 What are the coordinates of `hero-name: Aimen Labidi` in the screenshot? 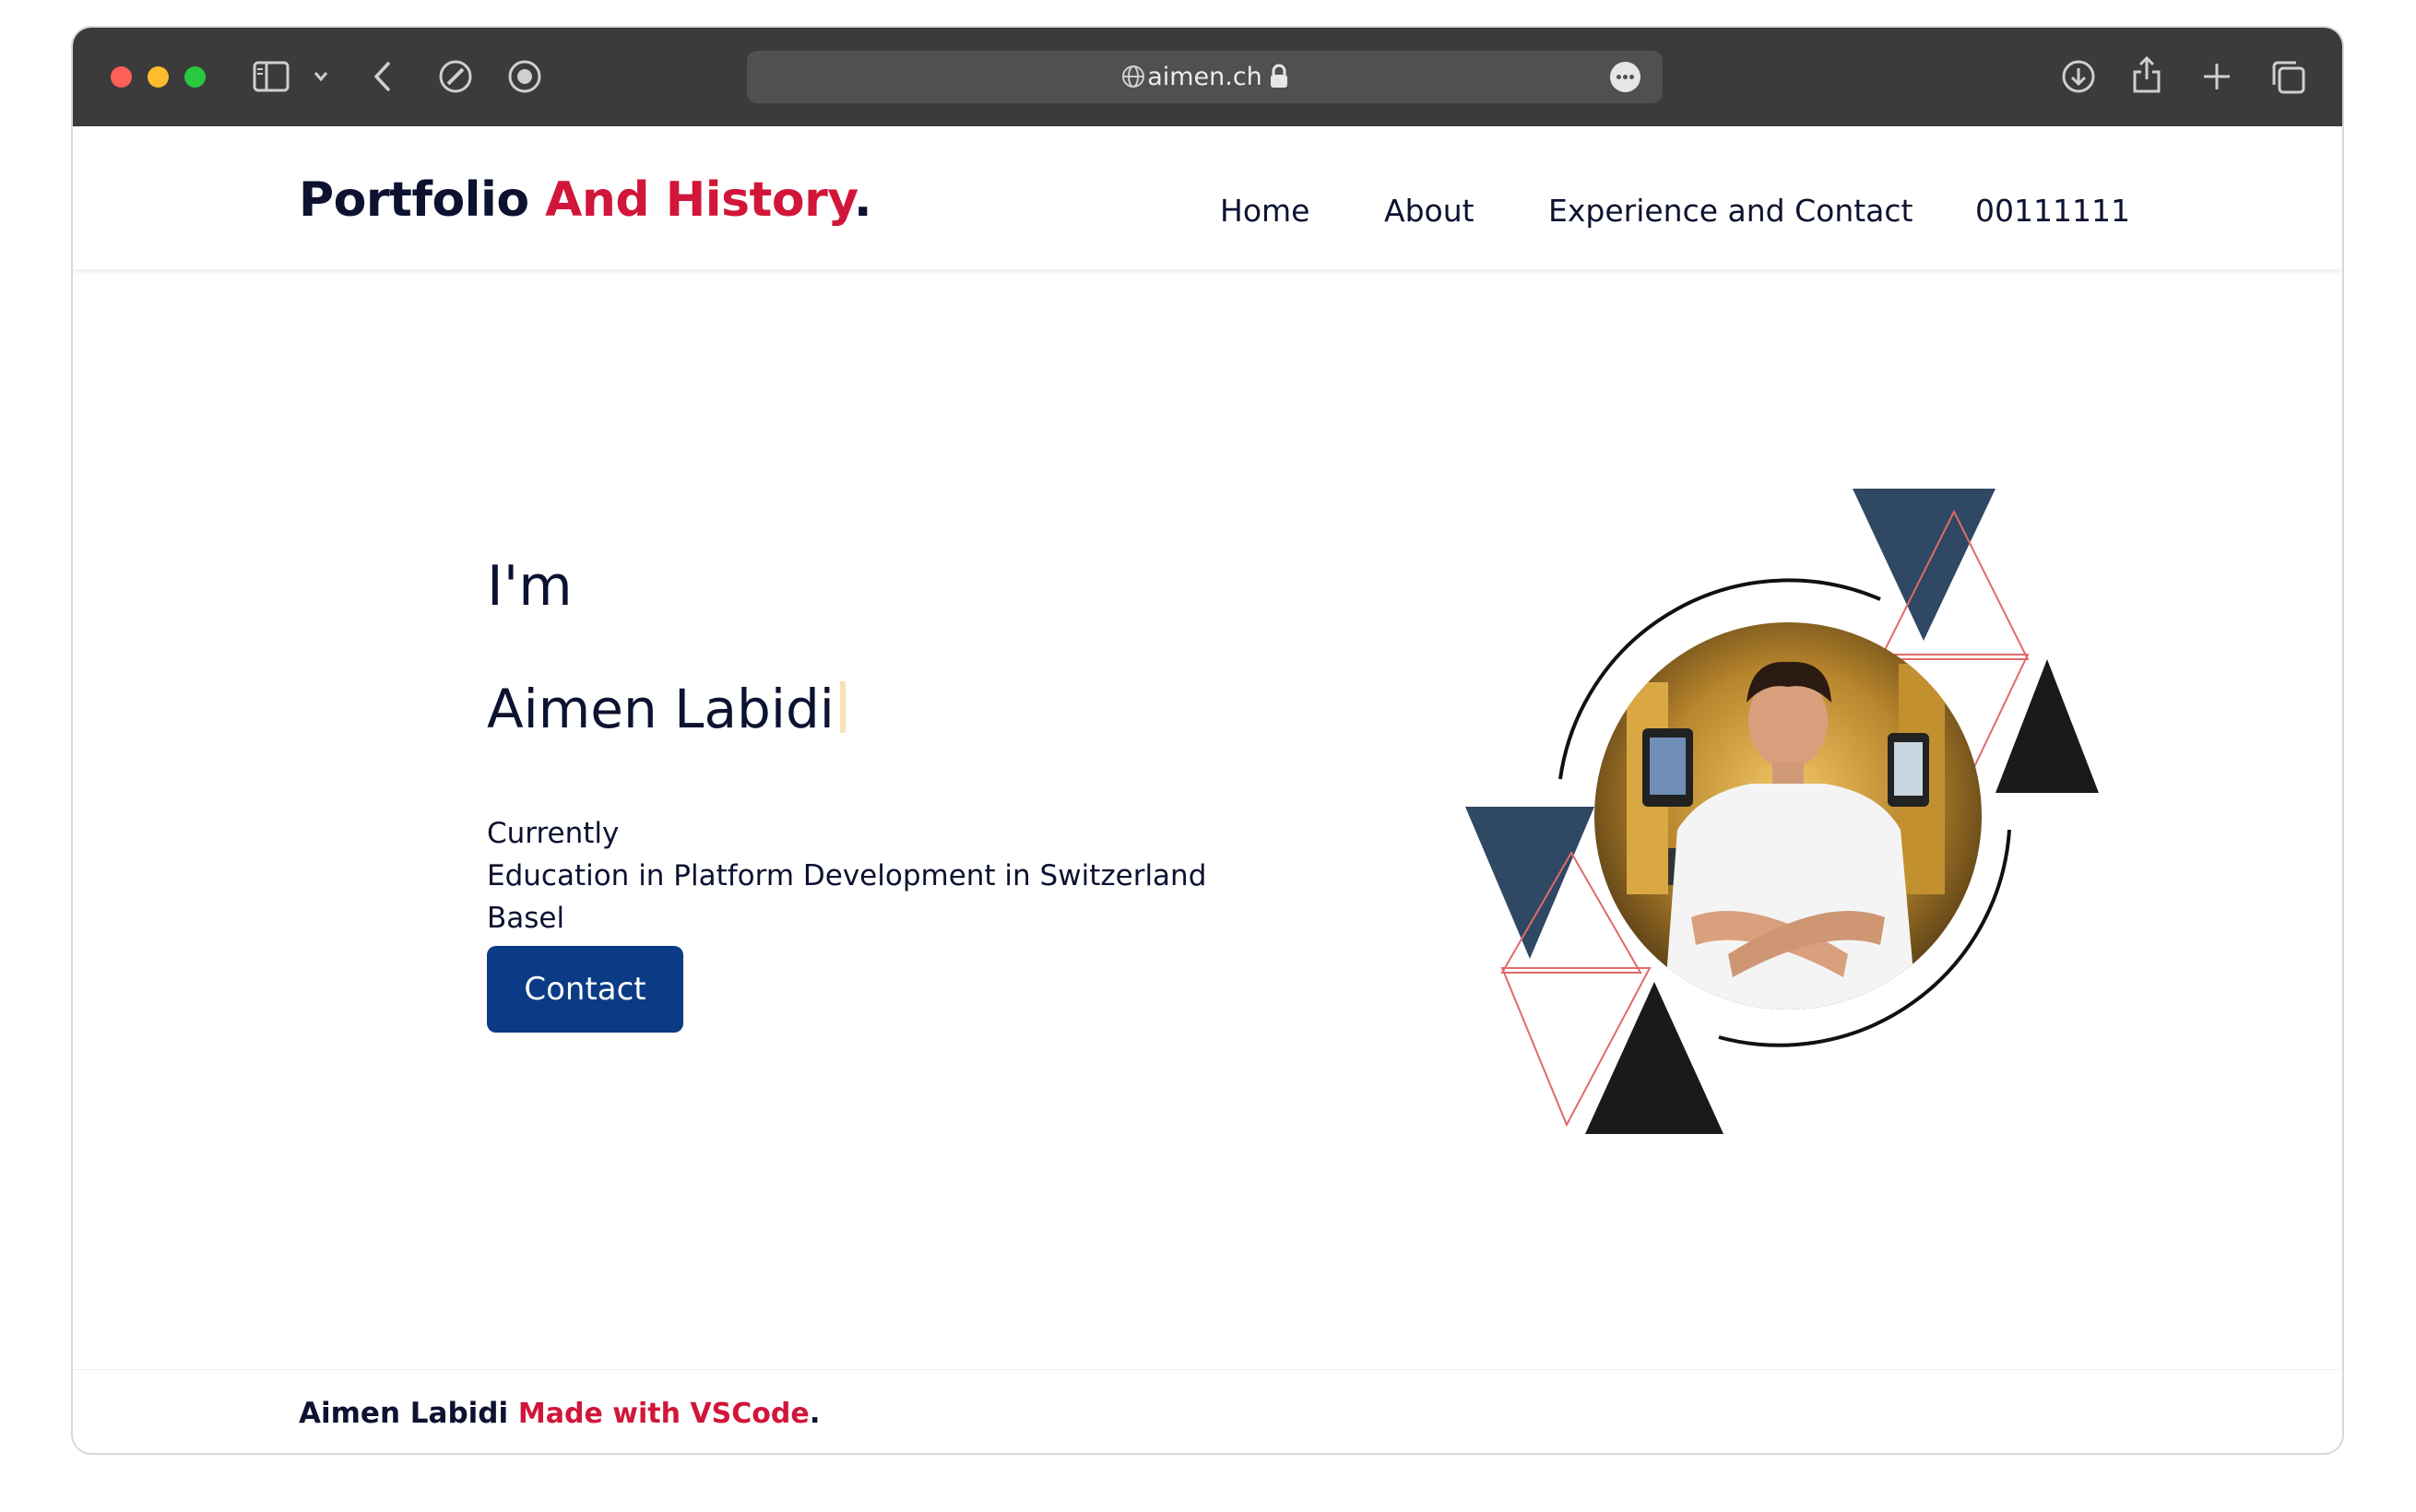 It's located at (661, 709).